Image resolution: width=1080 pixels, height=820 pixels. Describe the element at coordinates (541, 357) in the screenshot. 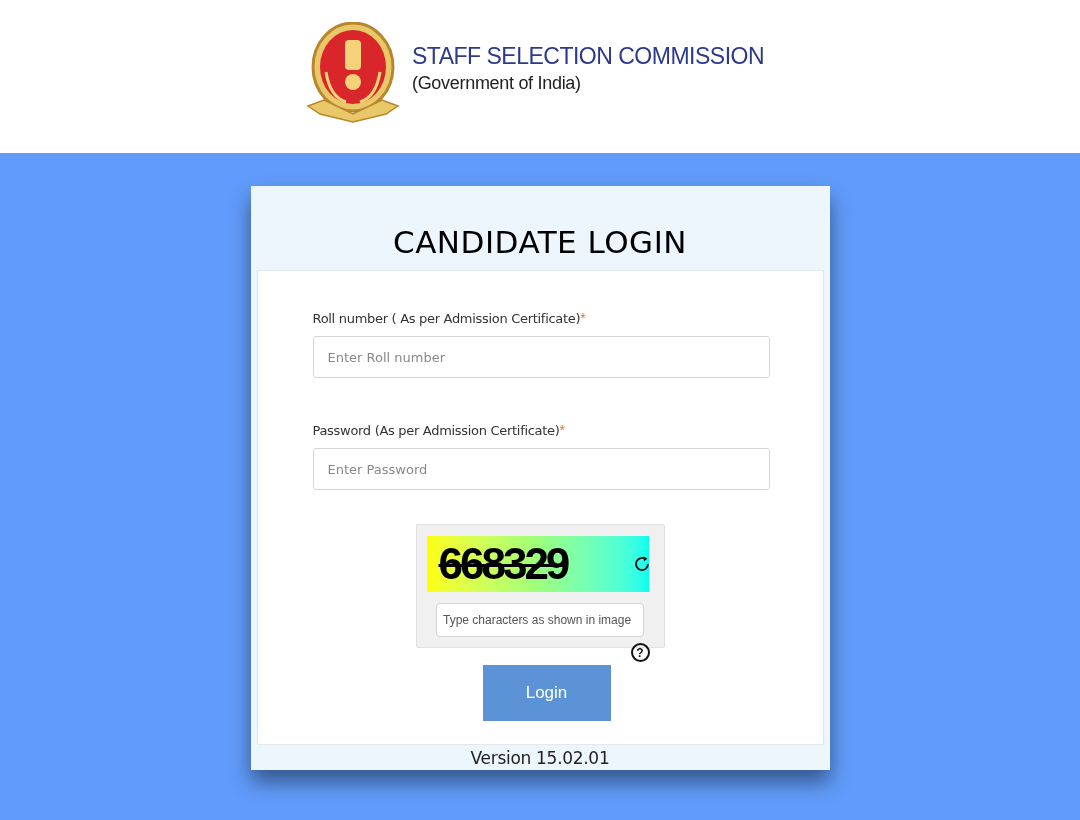

I see `input-field: Enter Roll number` at that location.